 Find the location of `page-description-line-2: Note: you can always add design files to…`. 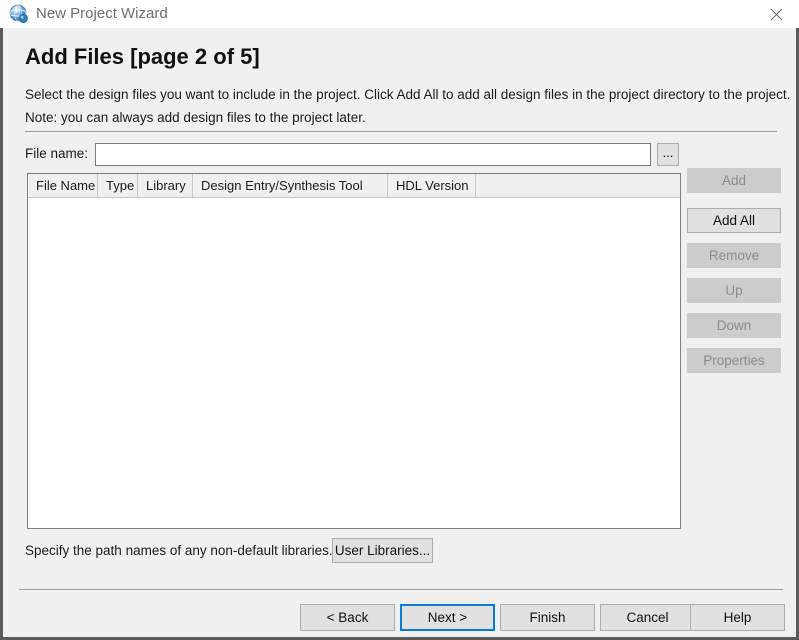

page-description-line-2: Note: you can always add design files to… is located at coordinates (195, 117).